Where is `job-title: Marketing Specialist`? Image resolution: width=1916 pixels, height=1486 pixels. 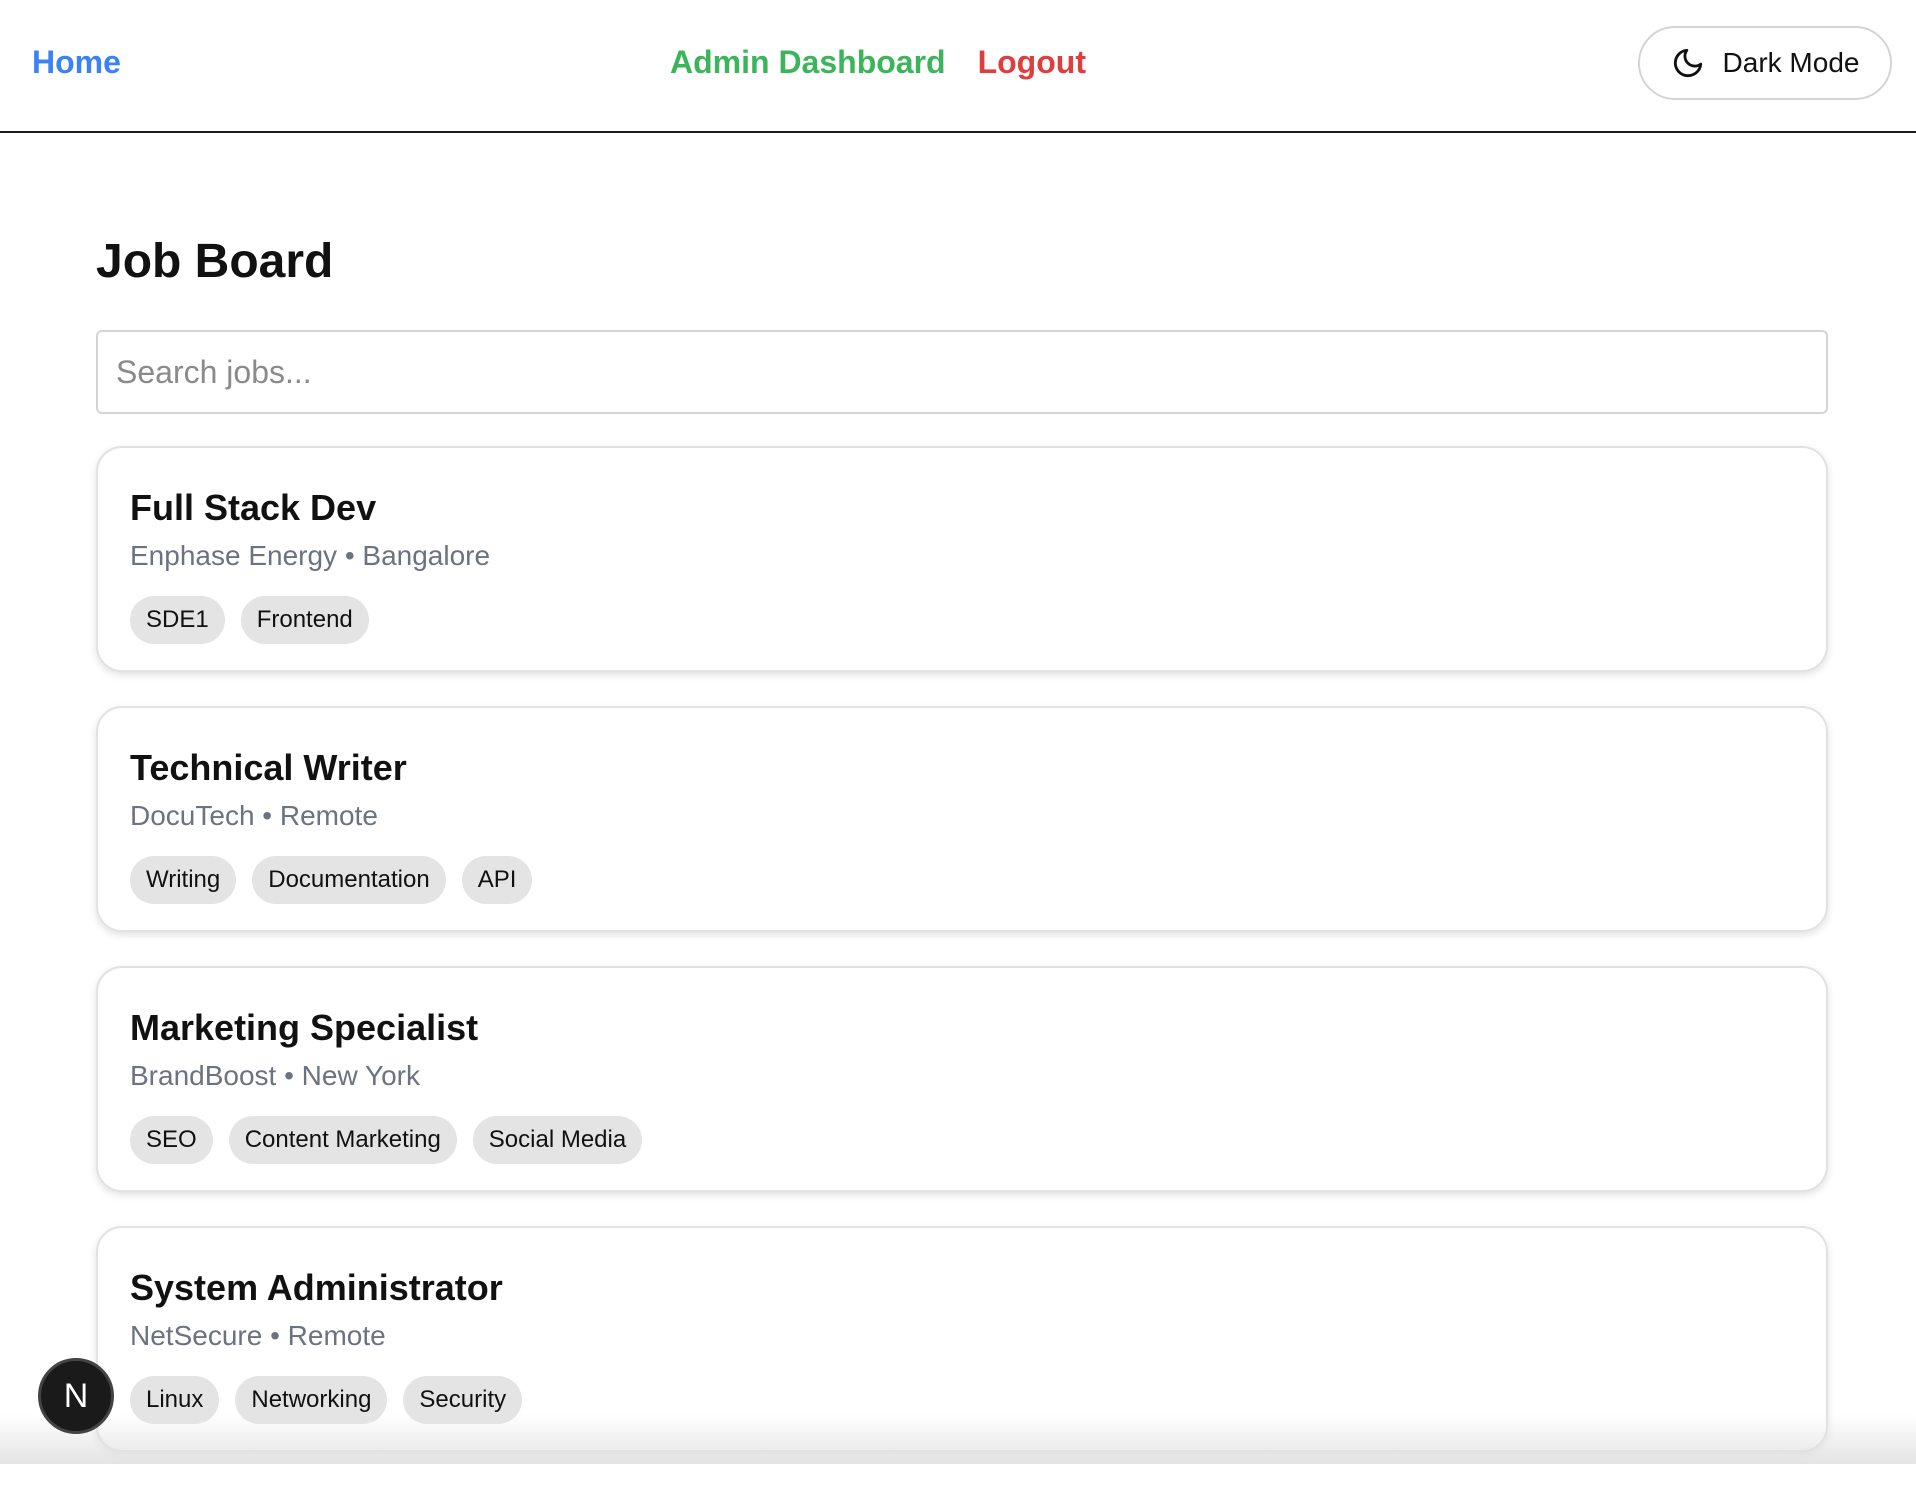 job-title: Marketing Specialist is located at coordinates (962, 1028).